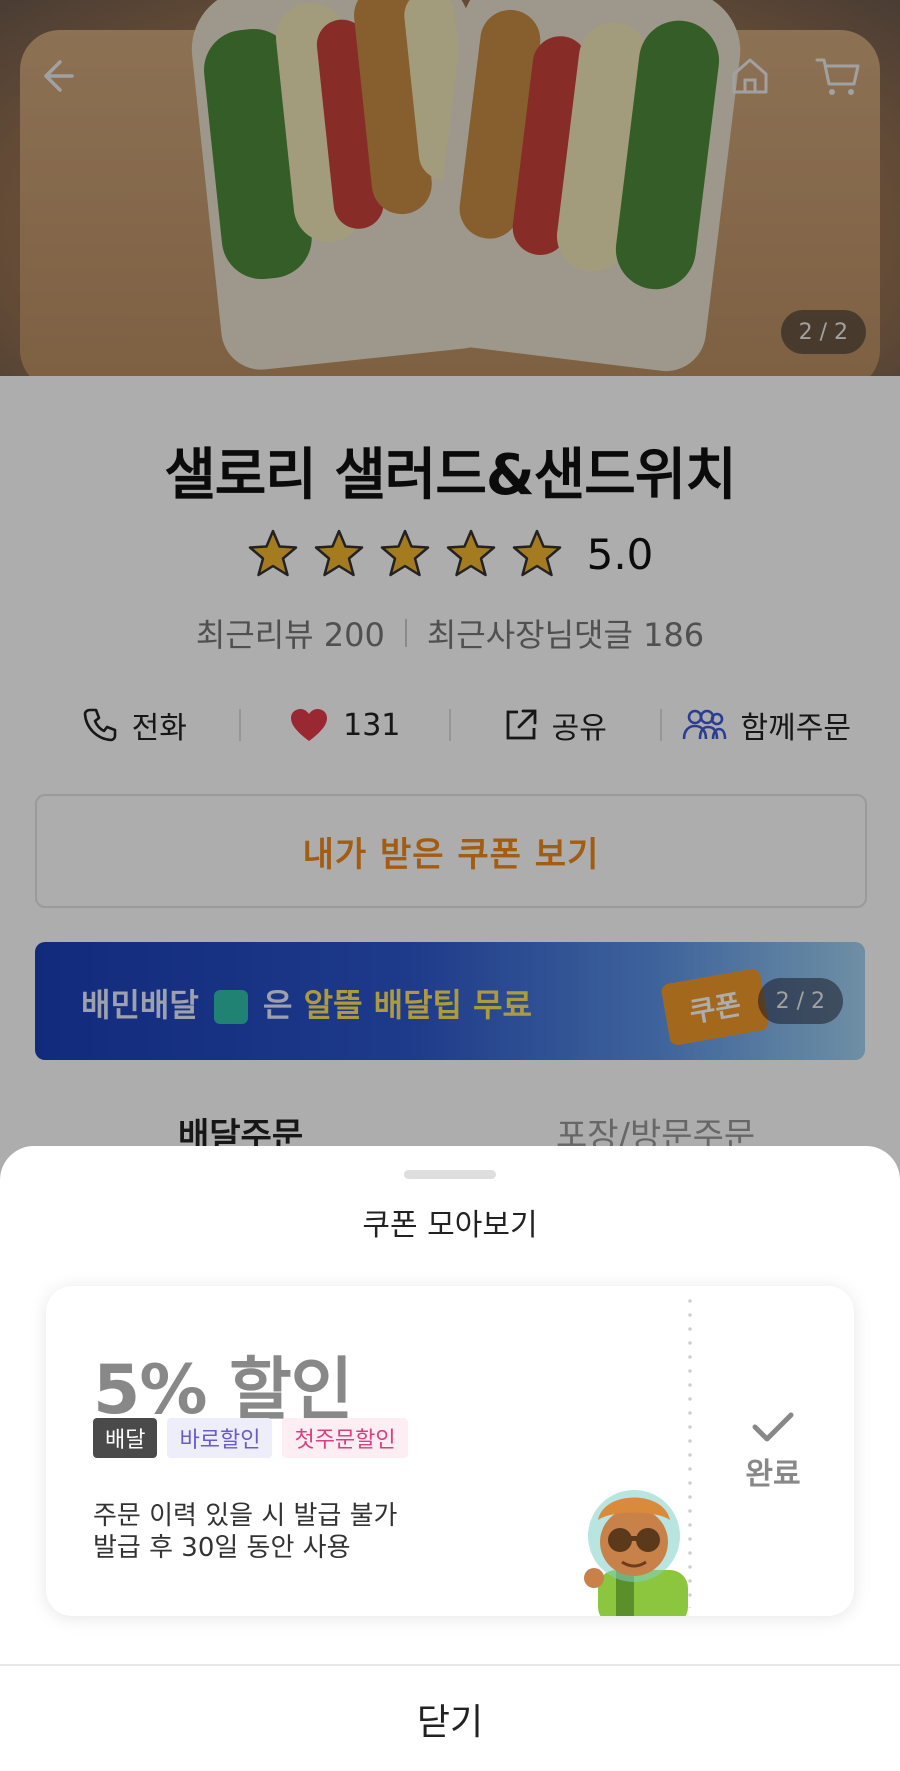 Image resolution: width=900 pixels, height=1771 pixels. Describe the element at coordinates (222, 1548) in the screenshot. I see `coupon-desc-line: 발급 후 30일 동안 사용` at that location.